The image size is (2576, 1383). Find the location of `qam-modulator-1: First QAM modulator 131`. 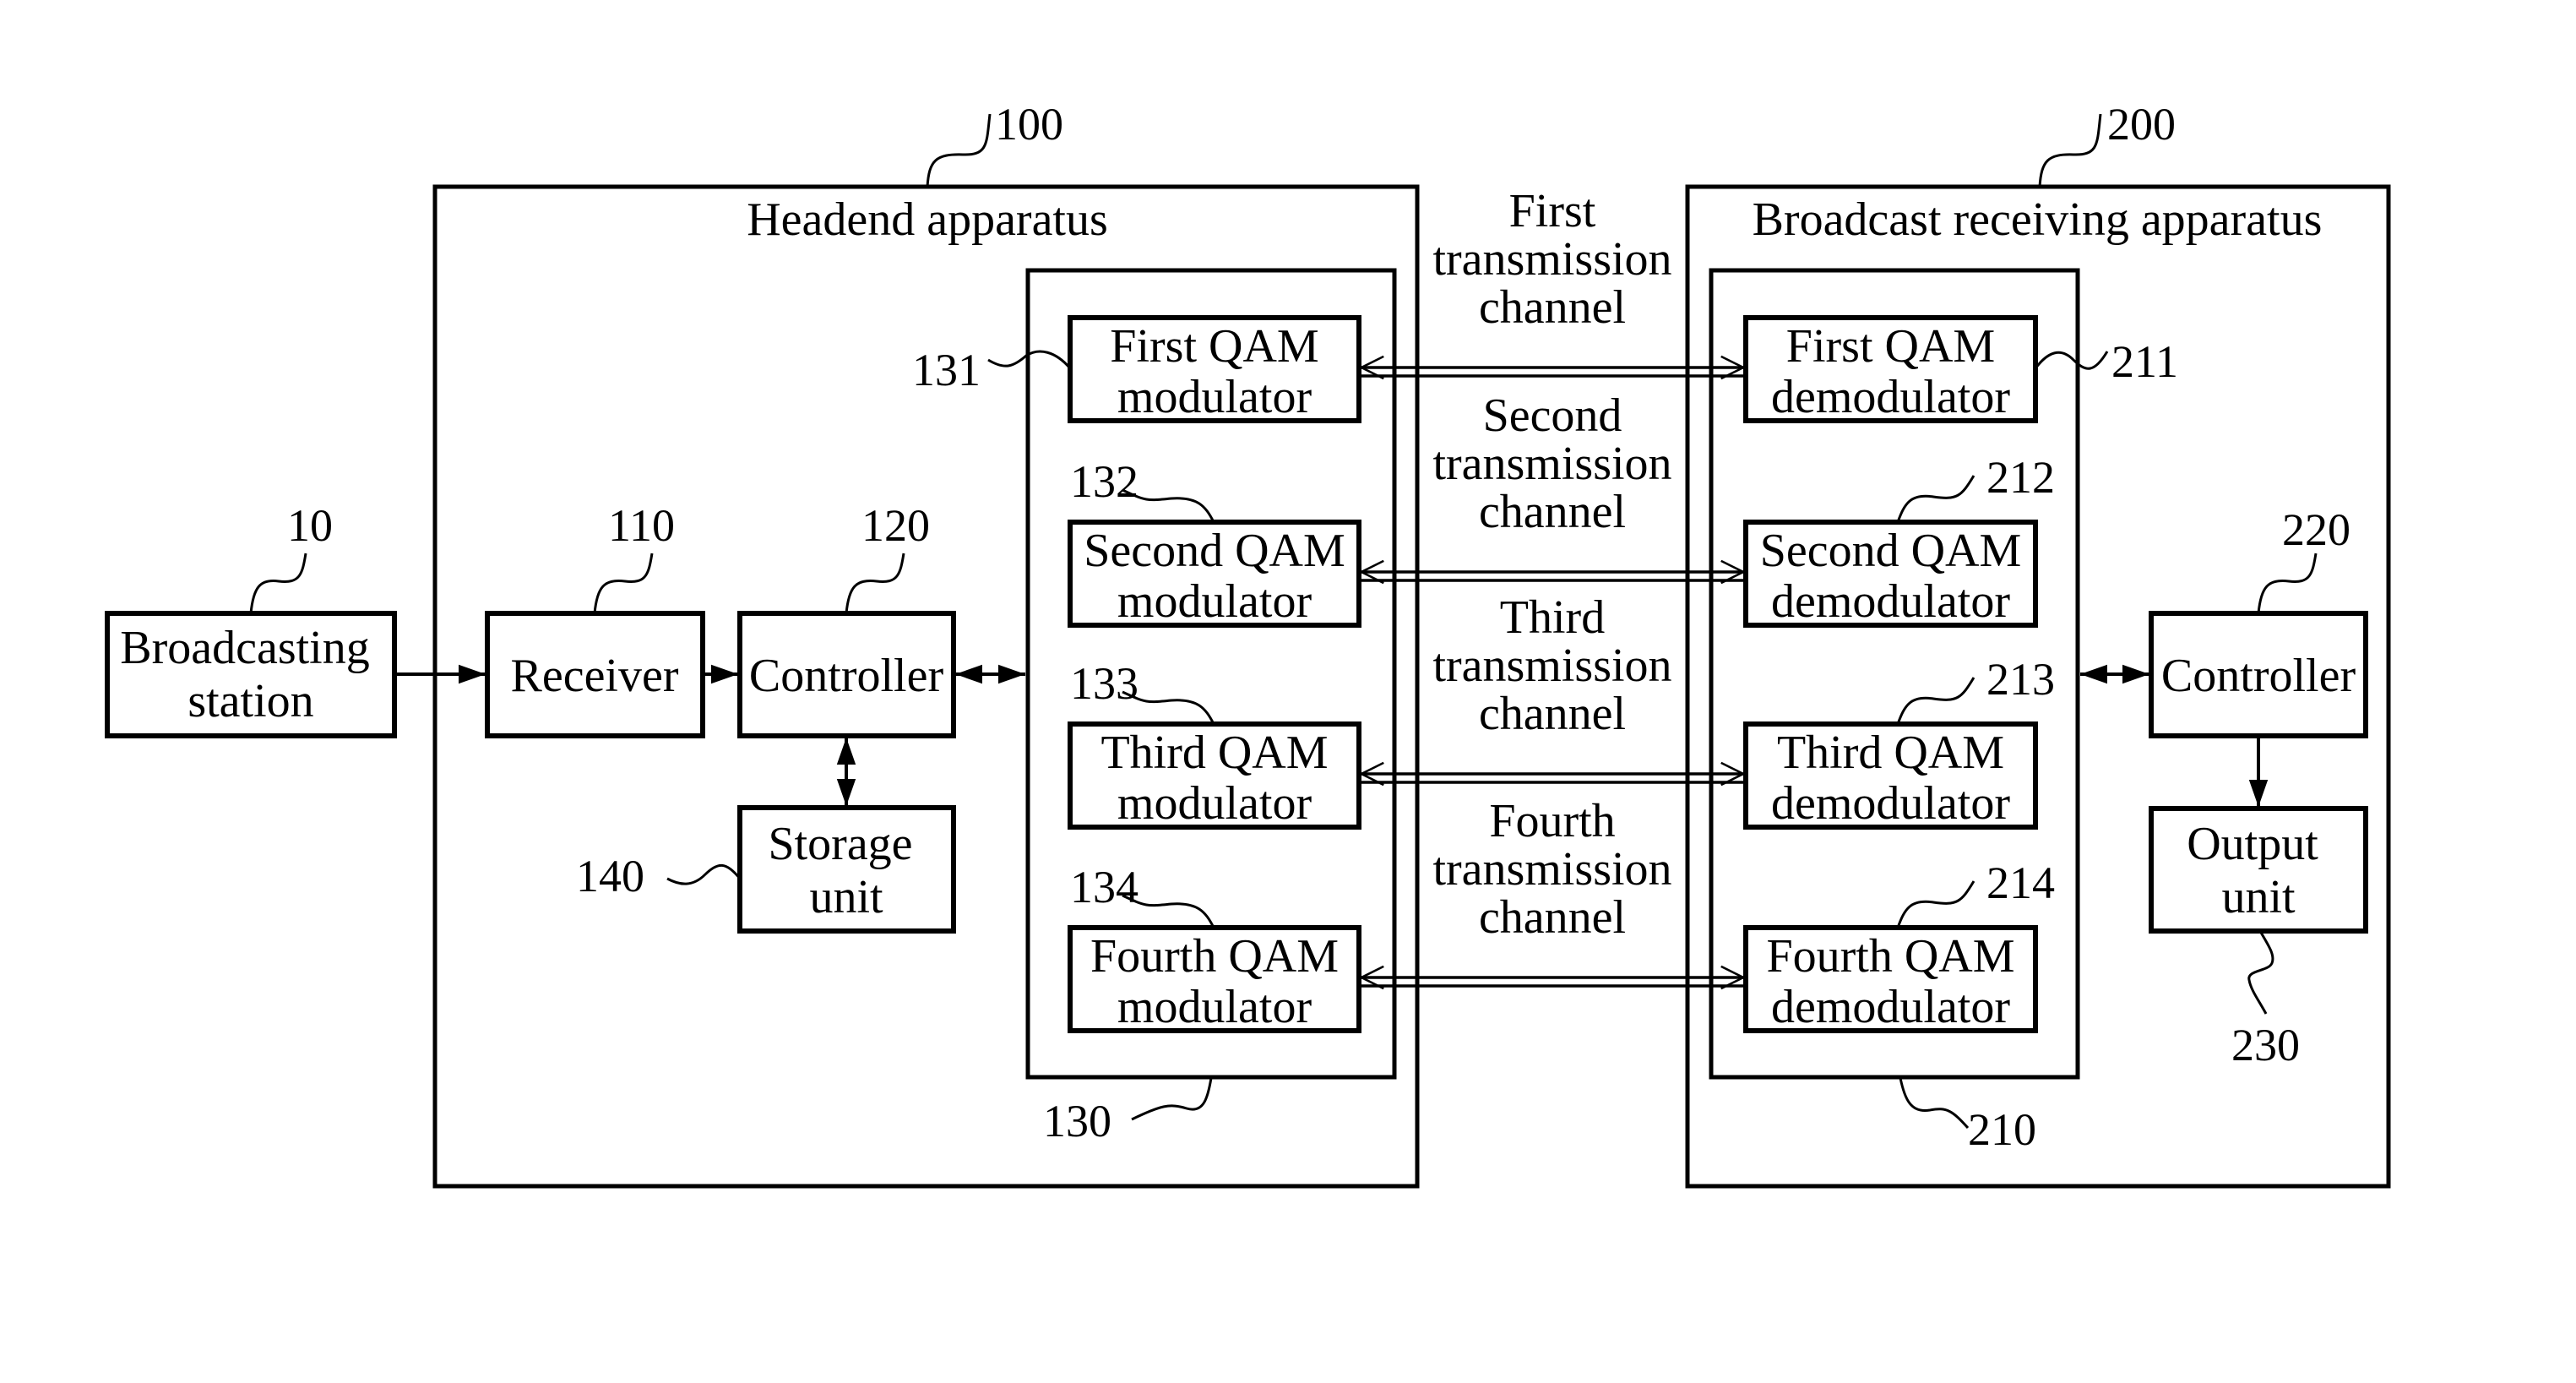

qam-modulator-1: First QAM modulator 131 is located at coordinates (1136, 369).